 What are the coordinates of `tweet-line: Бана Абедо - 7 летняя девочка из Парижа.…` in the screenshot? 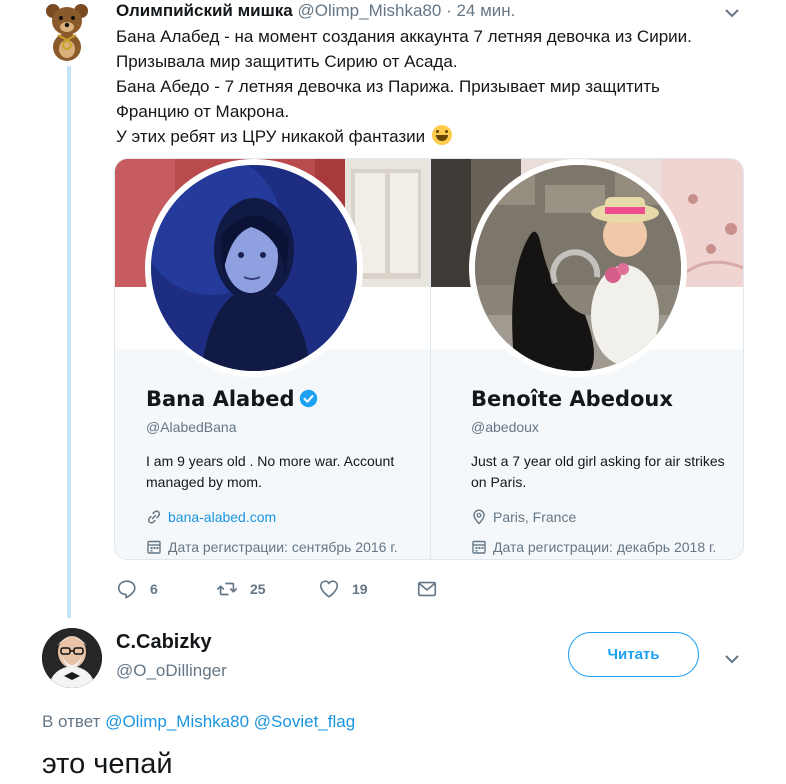 It's located at (388, 86).